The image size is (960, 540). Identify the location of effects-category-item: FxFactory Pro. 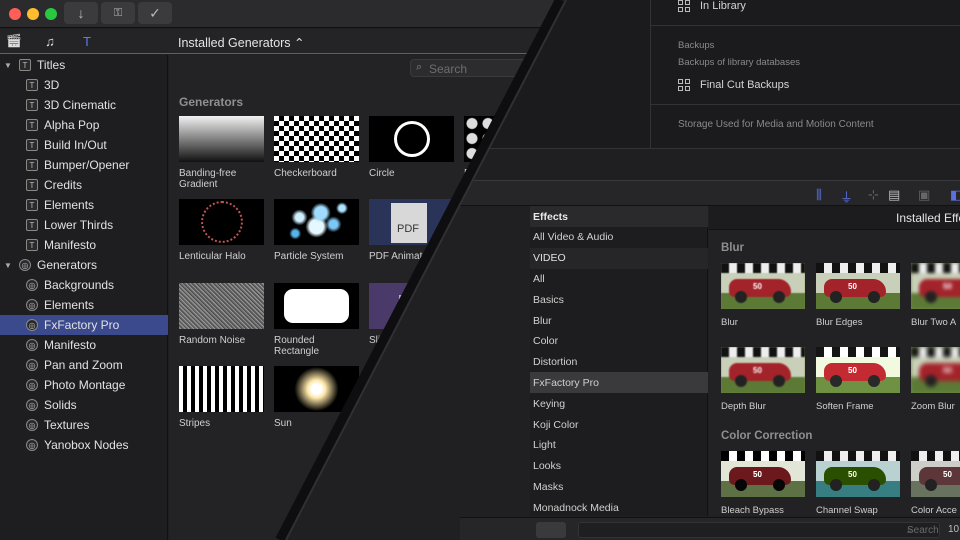
(619, 383).